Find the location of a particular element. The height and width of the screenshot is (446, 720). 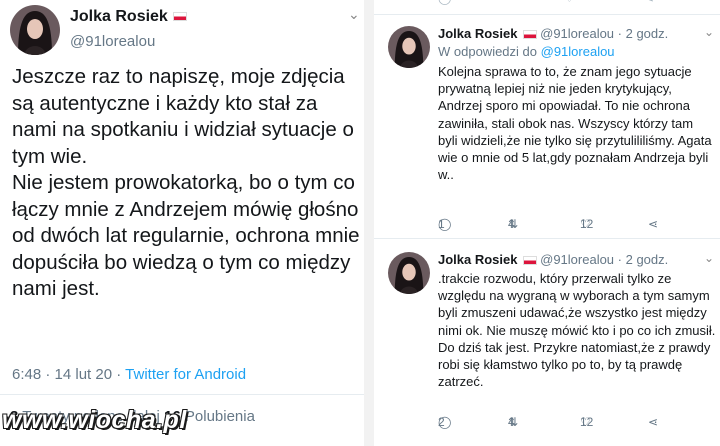

reply-to-line: W odpowiedzi do @91lorealou is located at coordinates (526, 51).